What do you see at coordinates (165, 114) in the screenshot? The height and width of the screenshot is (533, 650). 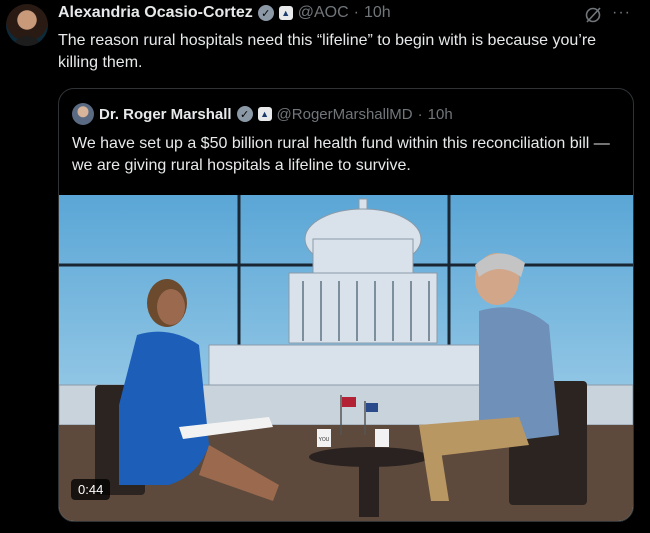 I see `quoted-author-name: Dr. Roger Marshall` at bounding box center [165, 114].